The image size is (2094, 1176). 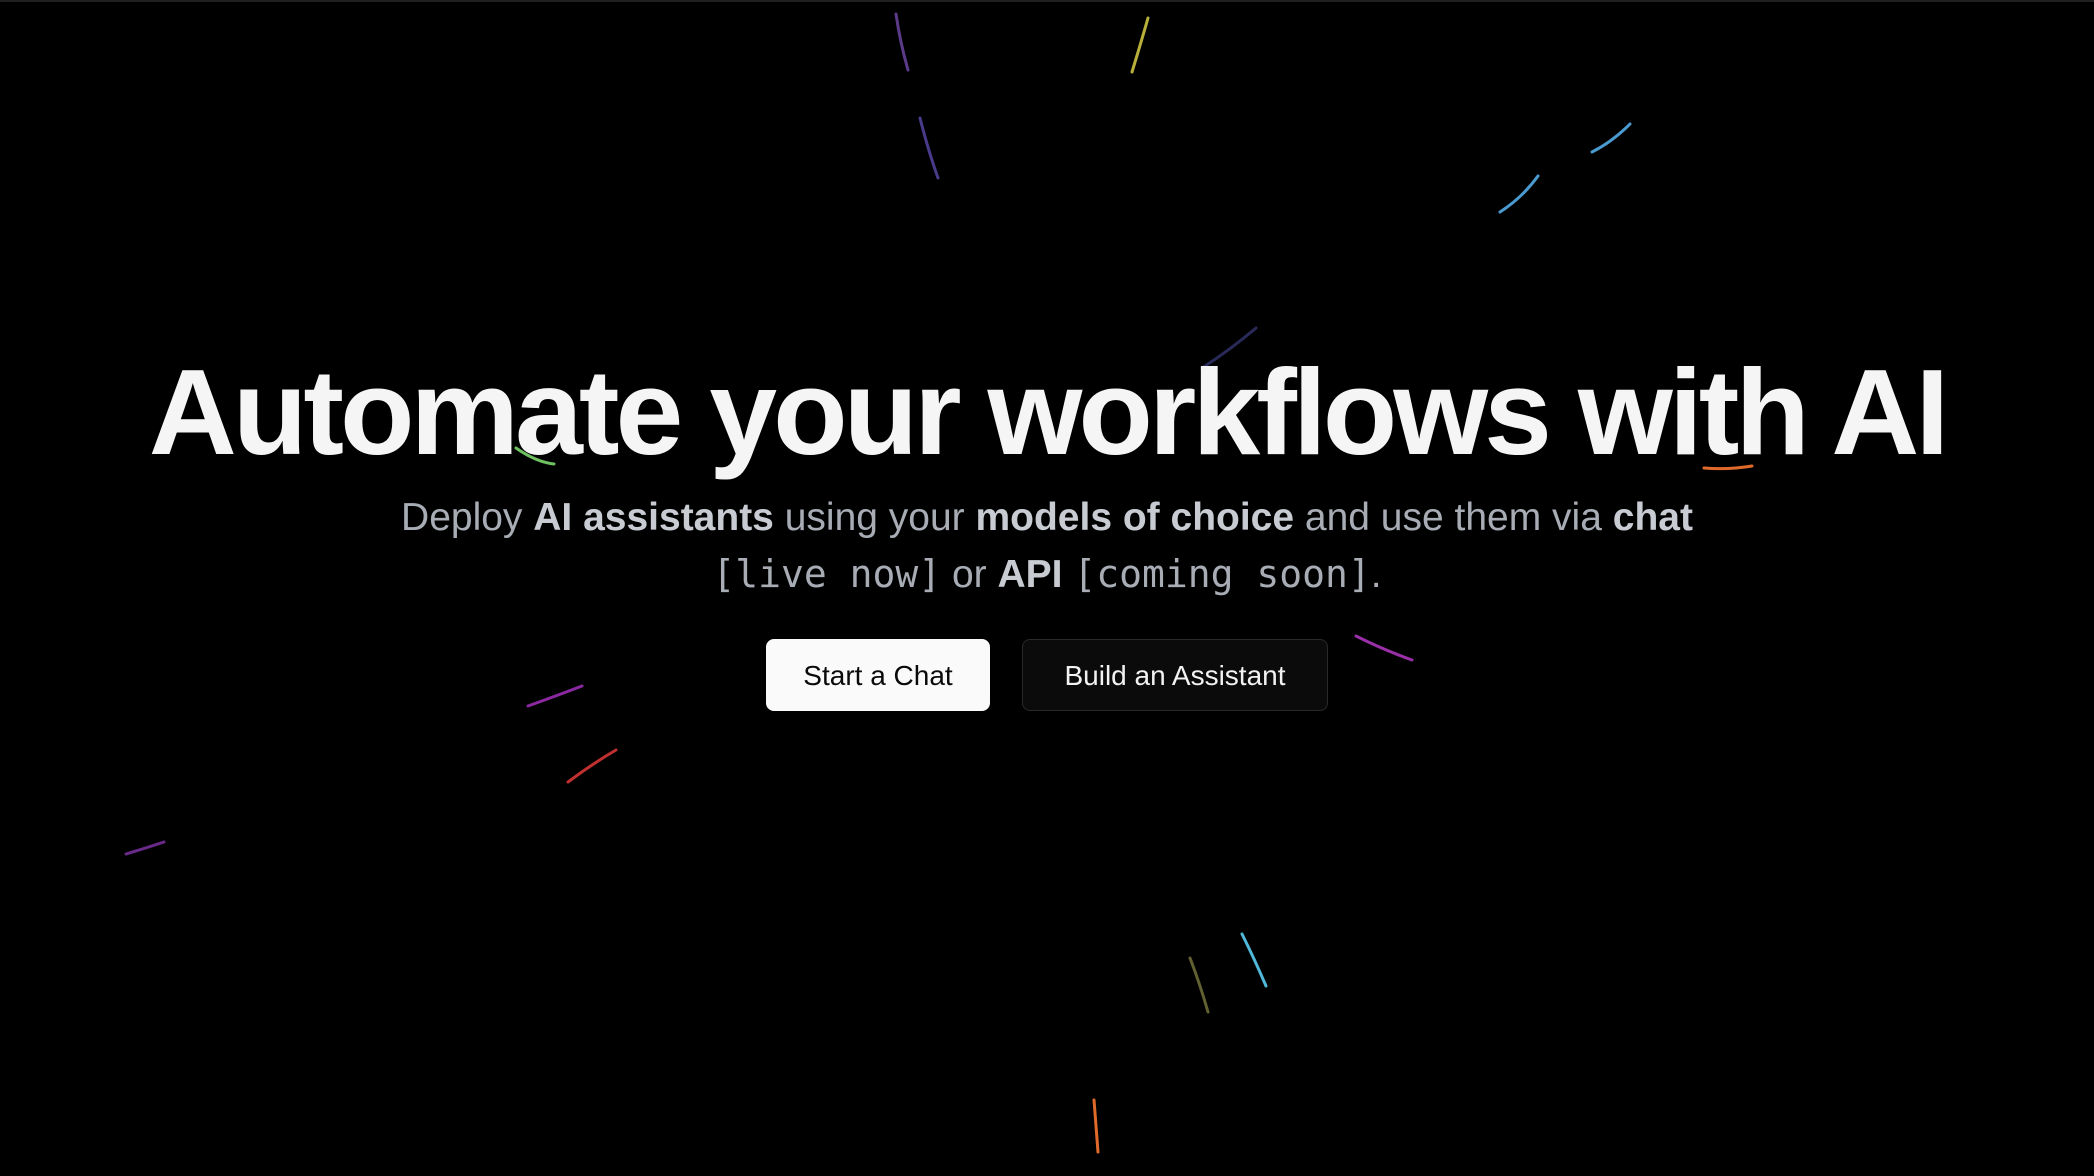 What do you see at coordinates (1049, 412) in the screenshot?
I see `hero-headline: Automate your workflows with AI` at bounding box center [1049, 412].